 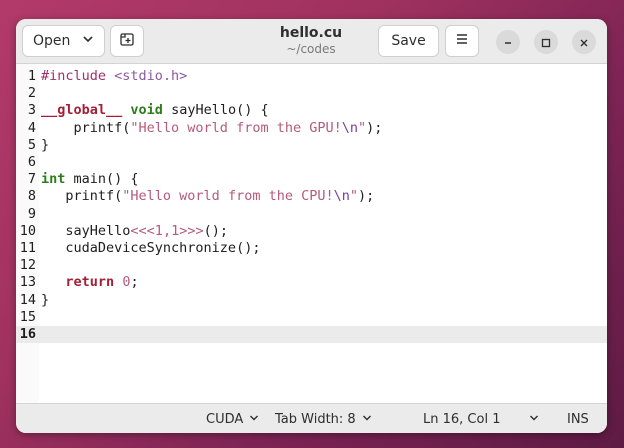 I want to click on line-number: 14, so click(x=27, y=299).